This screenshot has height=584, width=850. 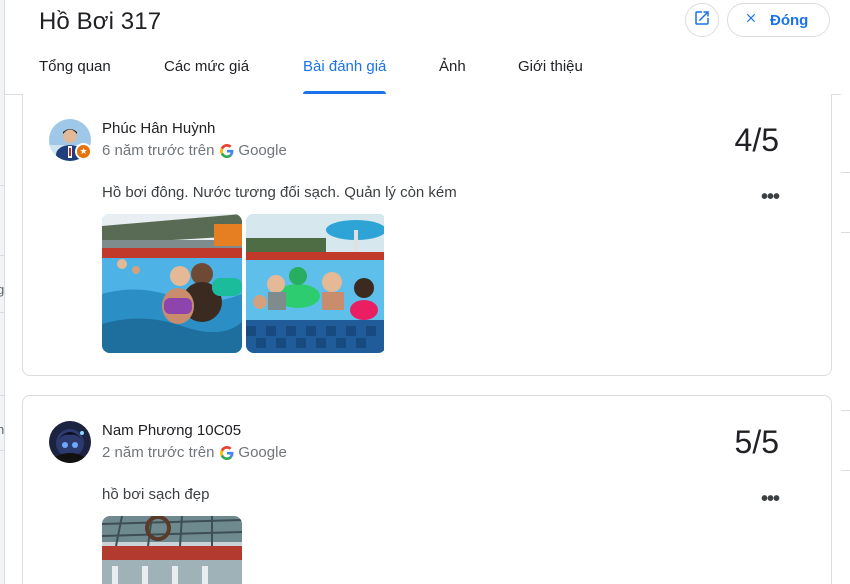 I want to click on tab-overview: Tổng quan, so click(x=75, y=76).